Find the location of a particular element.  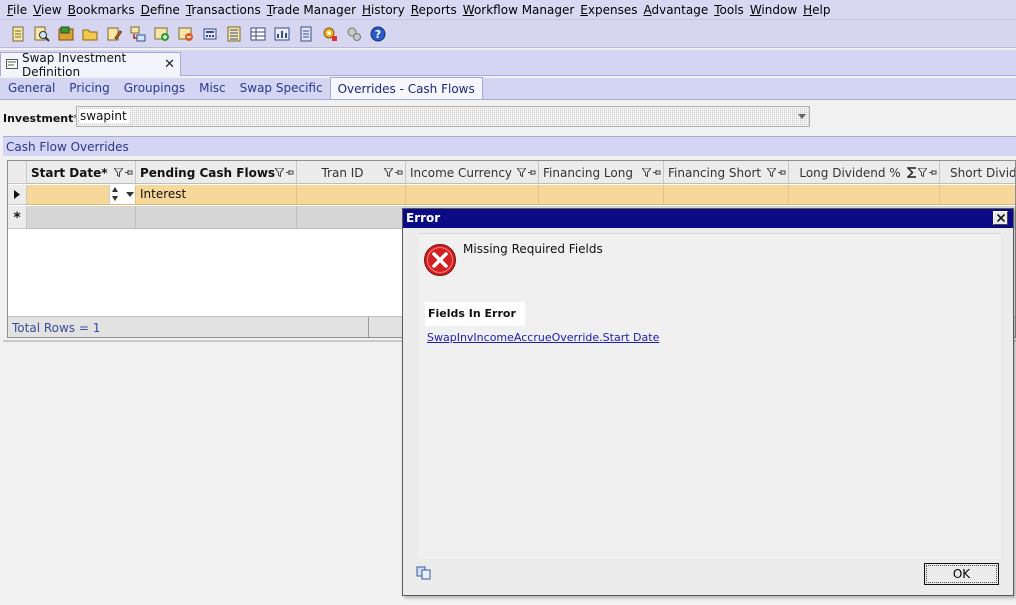

menu-window: Window is located at coordinates (773, 10).